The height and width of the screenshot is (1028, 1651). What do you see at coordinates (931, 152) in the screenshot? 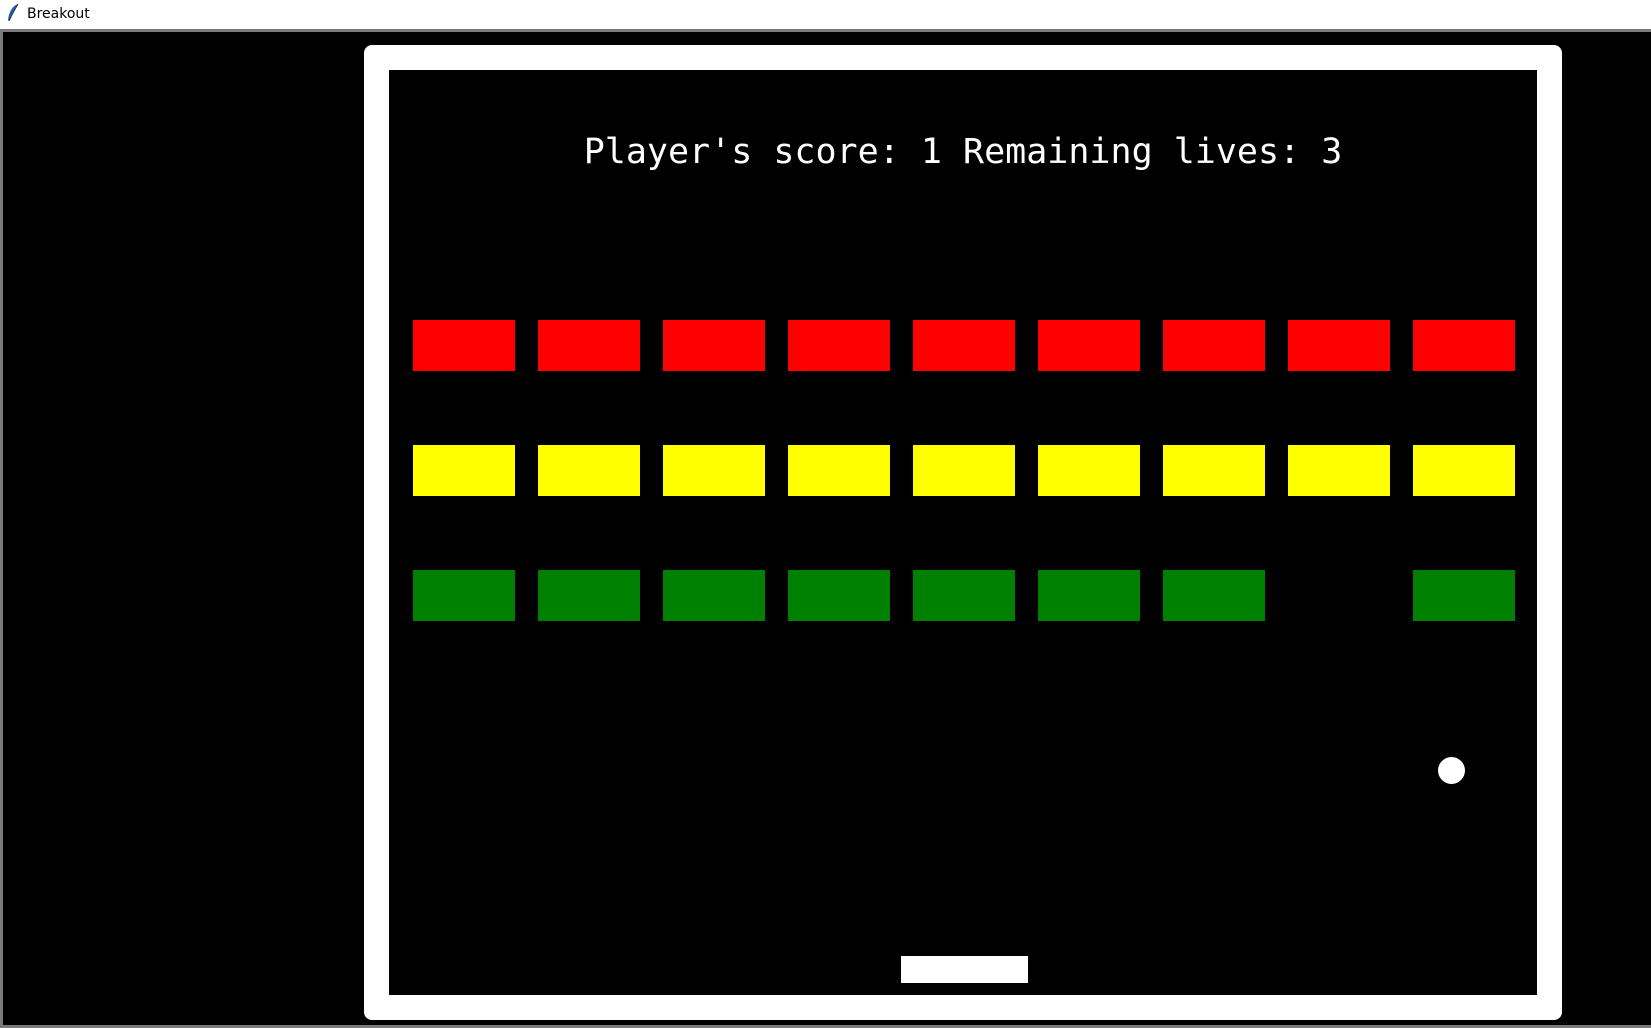
I see `score-value: 1` at bounding box center [931, 152].